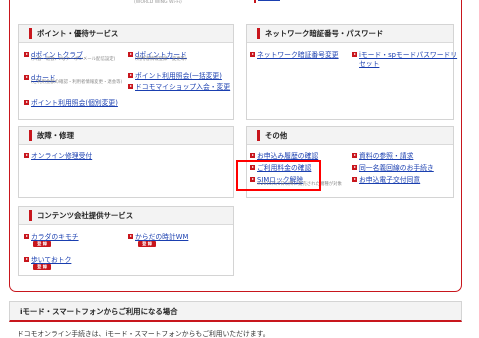 The image size is (479, 338). I want to click on link-label: ネットワーク暗証番号変更, so click(298, 55).